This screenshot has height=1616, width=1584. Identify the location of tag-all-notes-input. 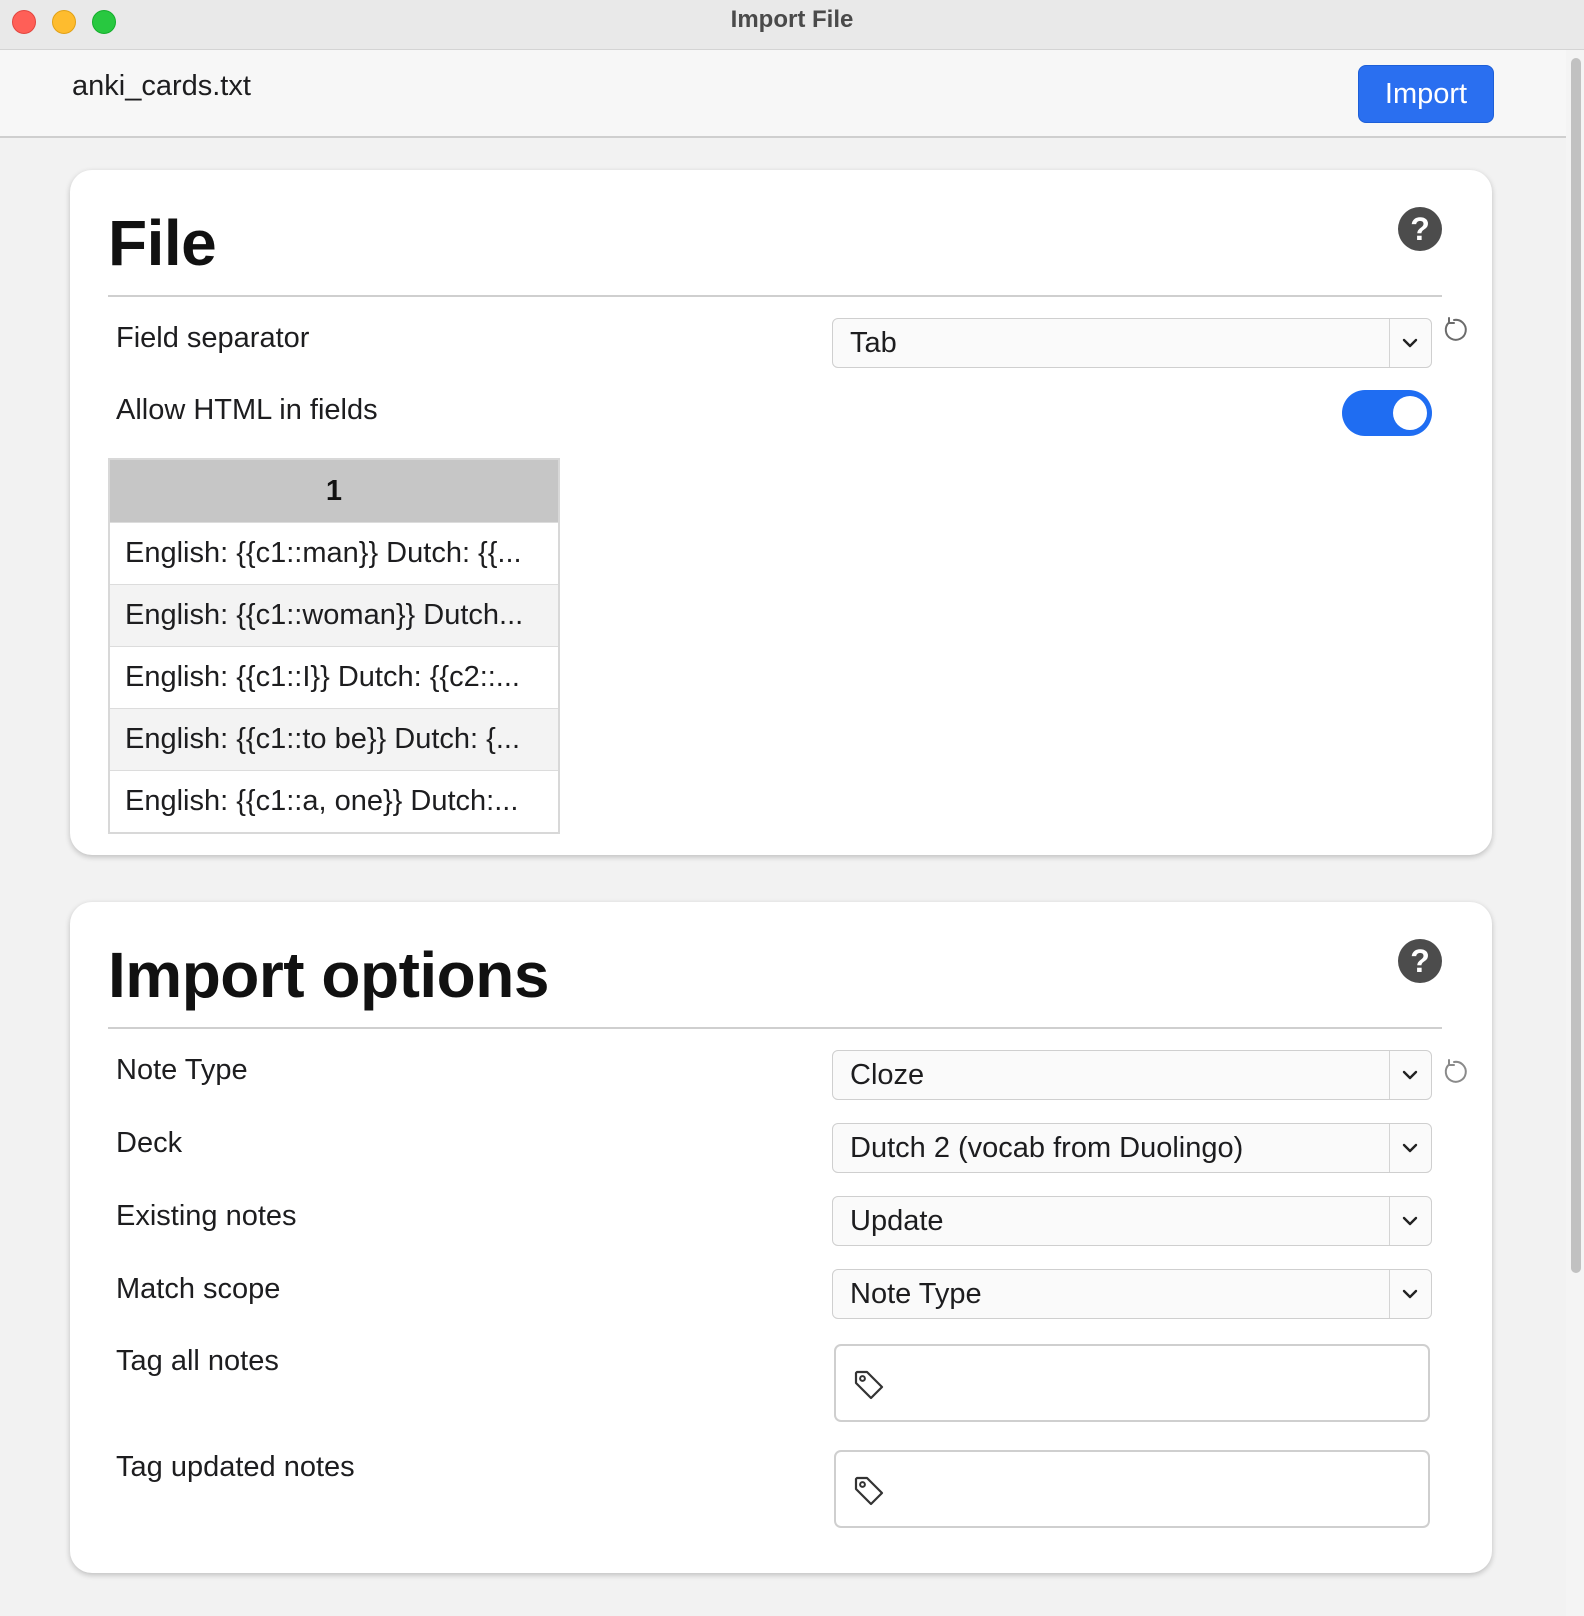
(1132, 1383).